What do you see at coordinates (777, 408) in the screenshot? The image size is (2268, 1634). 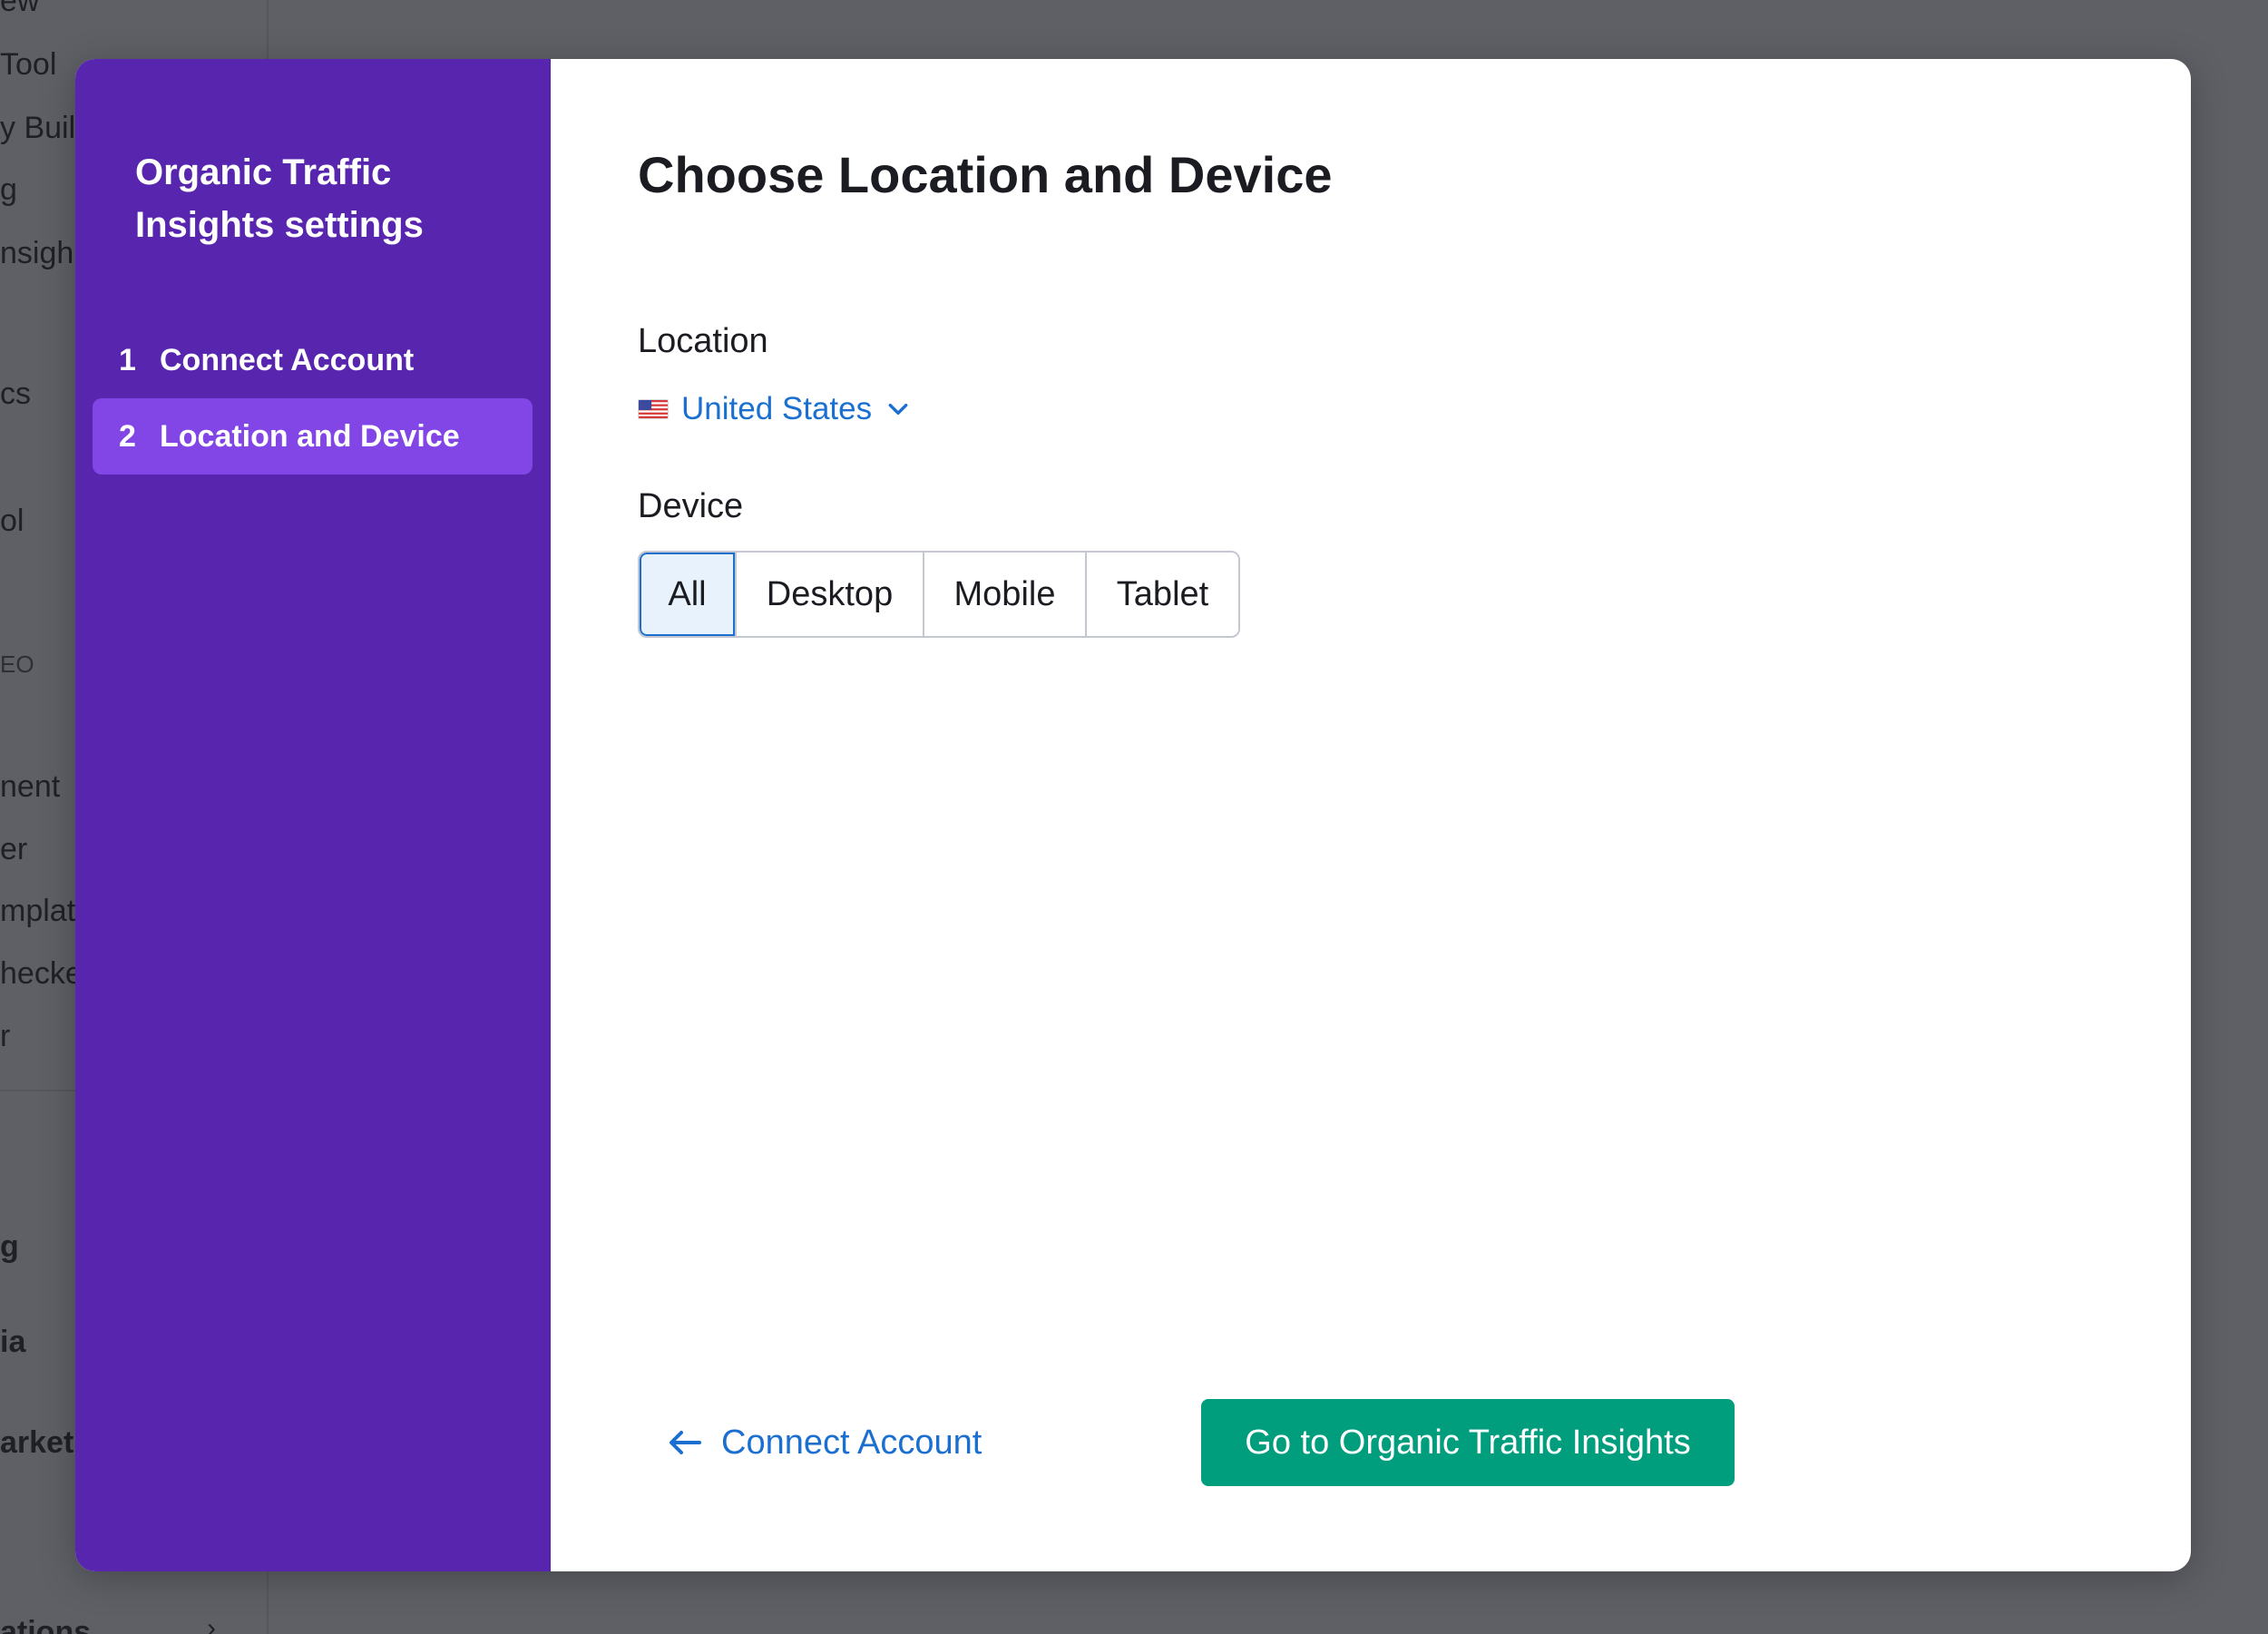 I see `location-selected-value: United States` at bounding box center [777, 408].